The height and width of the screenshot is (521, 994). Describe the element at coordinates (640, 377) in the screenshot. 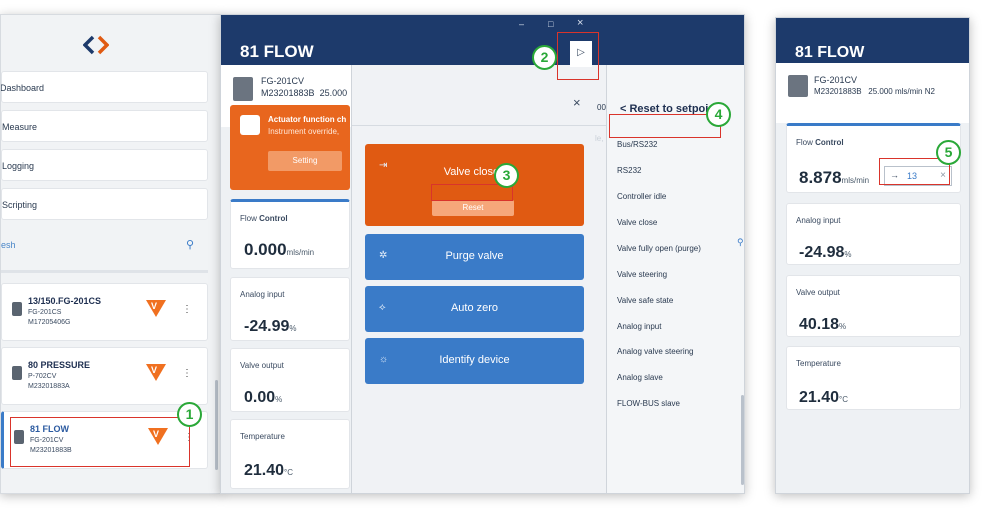

I see `setpoint-item-analog-slave: Analog slave` at that location.